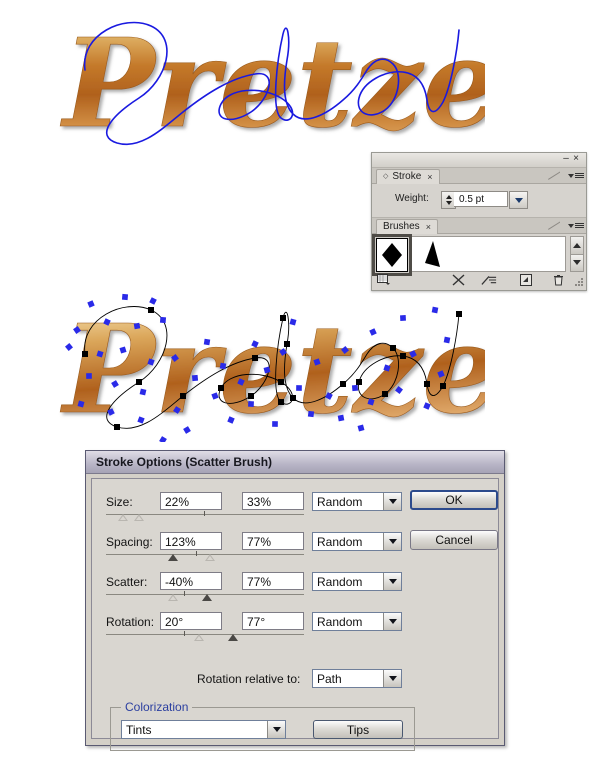  What do you see at coordinates (173, 557) in the screenshot?
I see `spacing-slider-marker-min` at bounding box center [173, 557].